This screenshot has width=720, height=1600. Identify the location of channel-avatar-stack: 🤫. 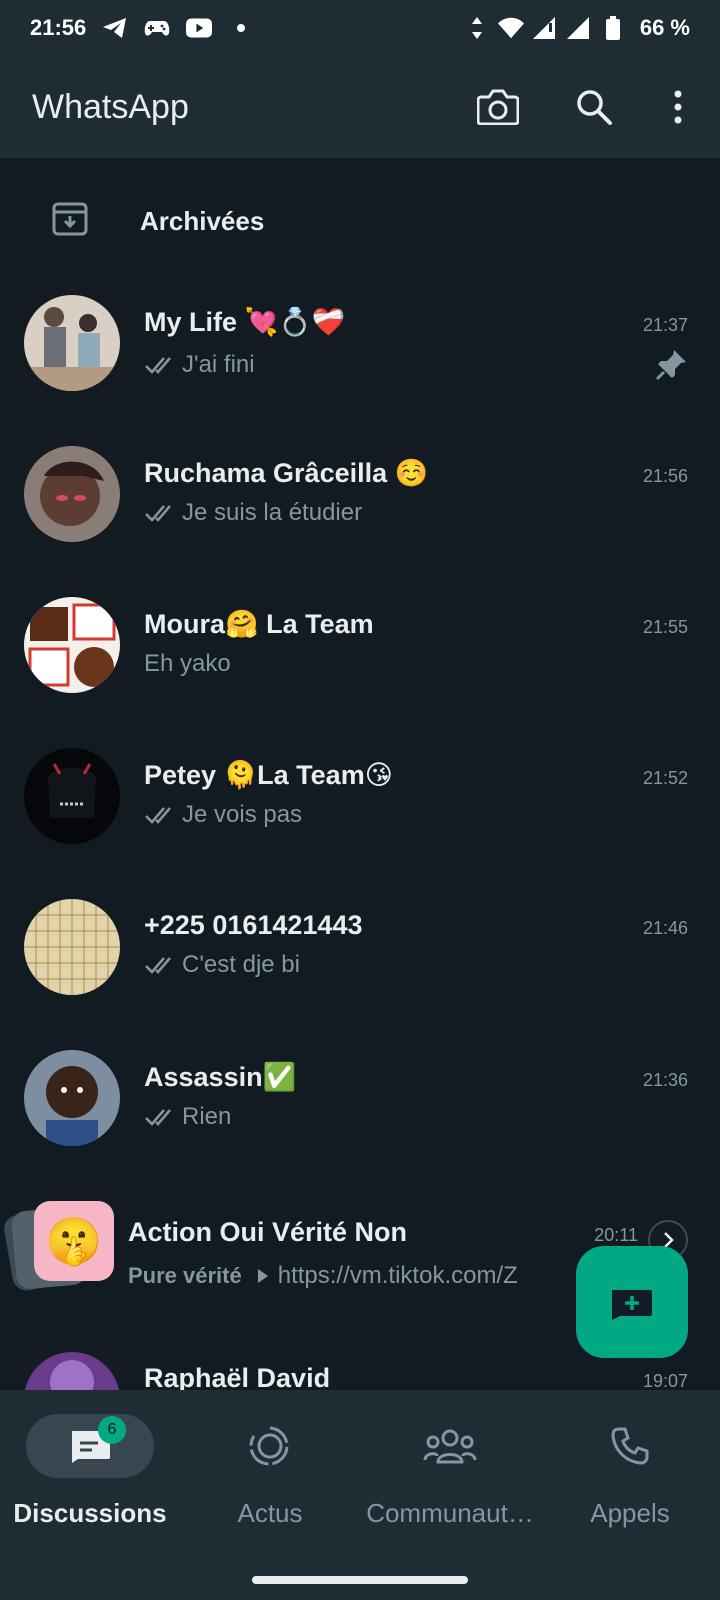
(59, 1249).